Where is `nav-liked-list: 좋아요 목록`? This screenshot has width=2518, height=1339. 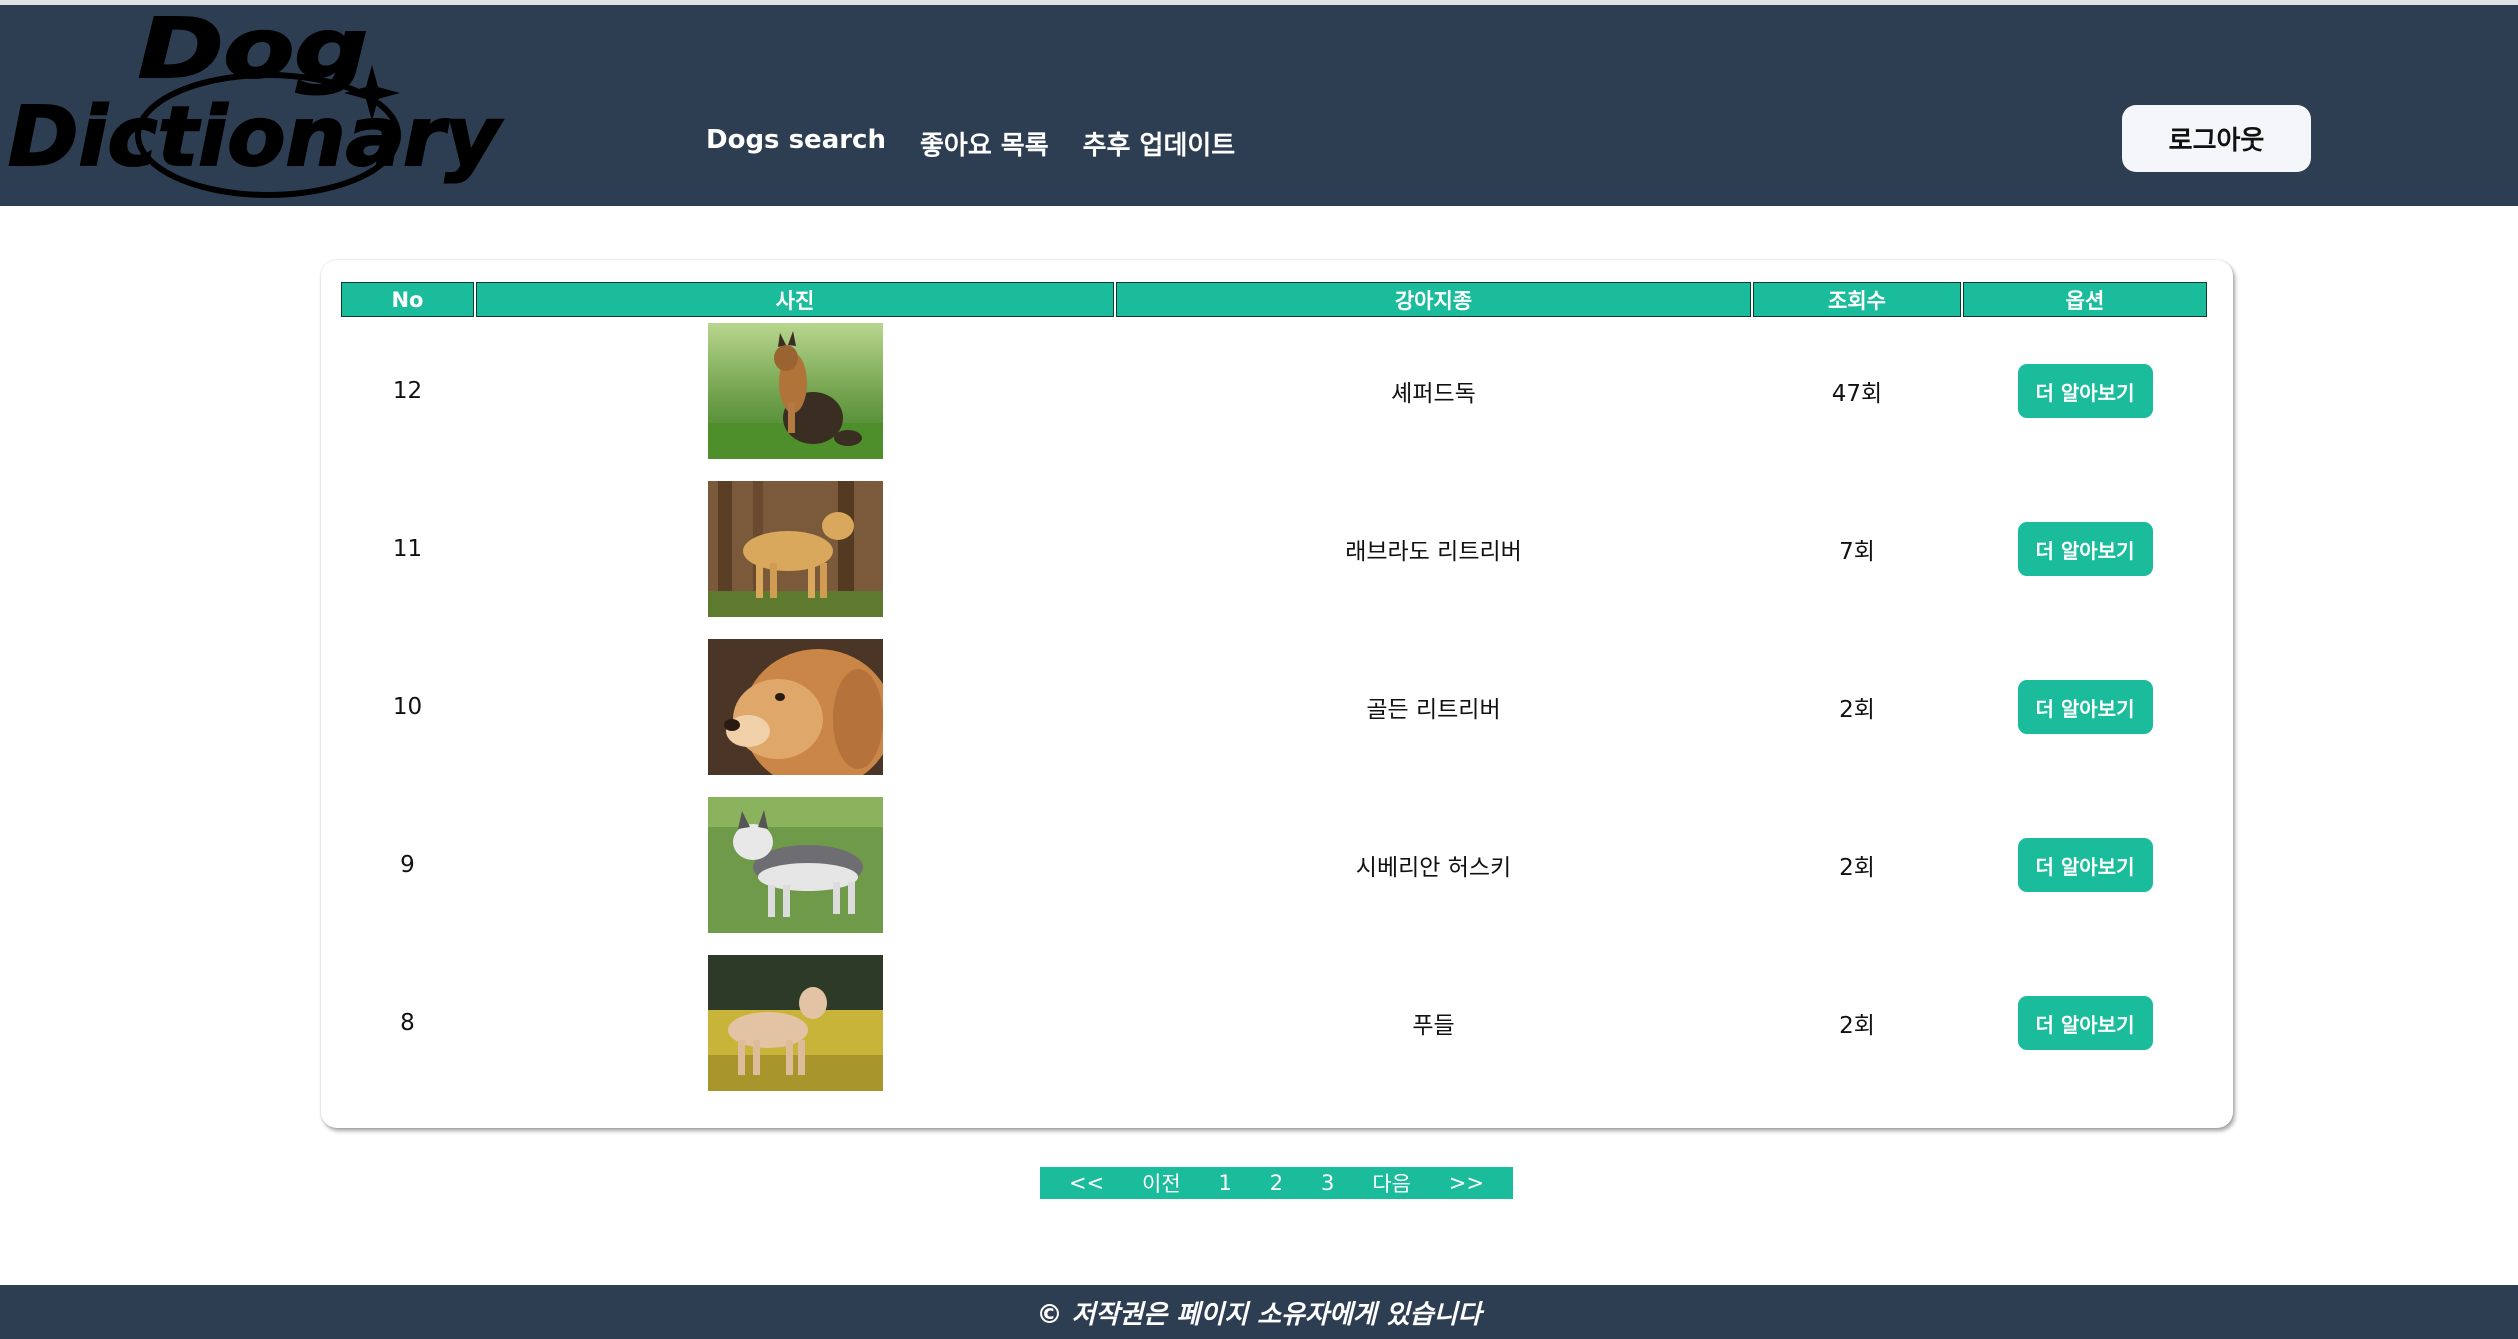 nav-liked-list: 좋아요 목록 is located at coordinates (984, 143).